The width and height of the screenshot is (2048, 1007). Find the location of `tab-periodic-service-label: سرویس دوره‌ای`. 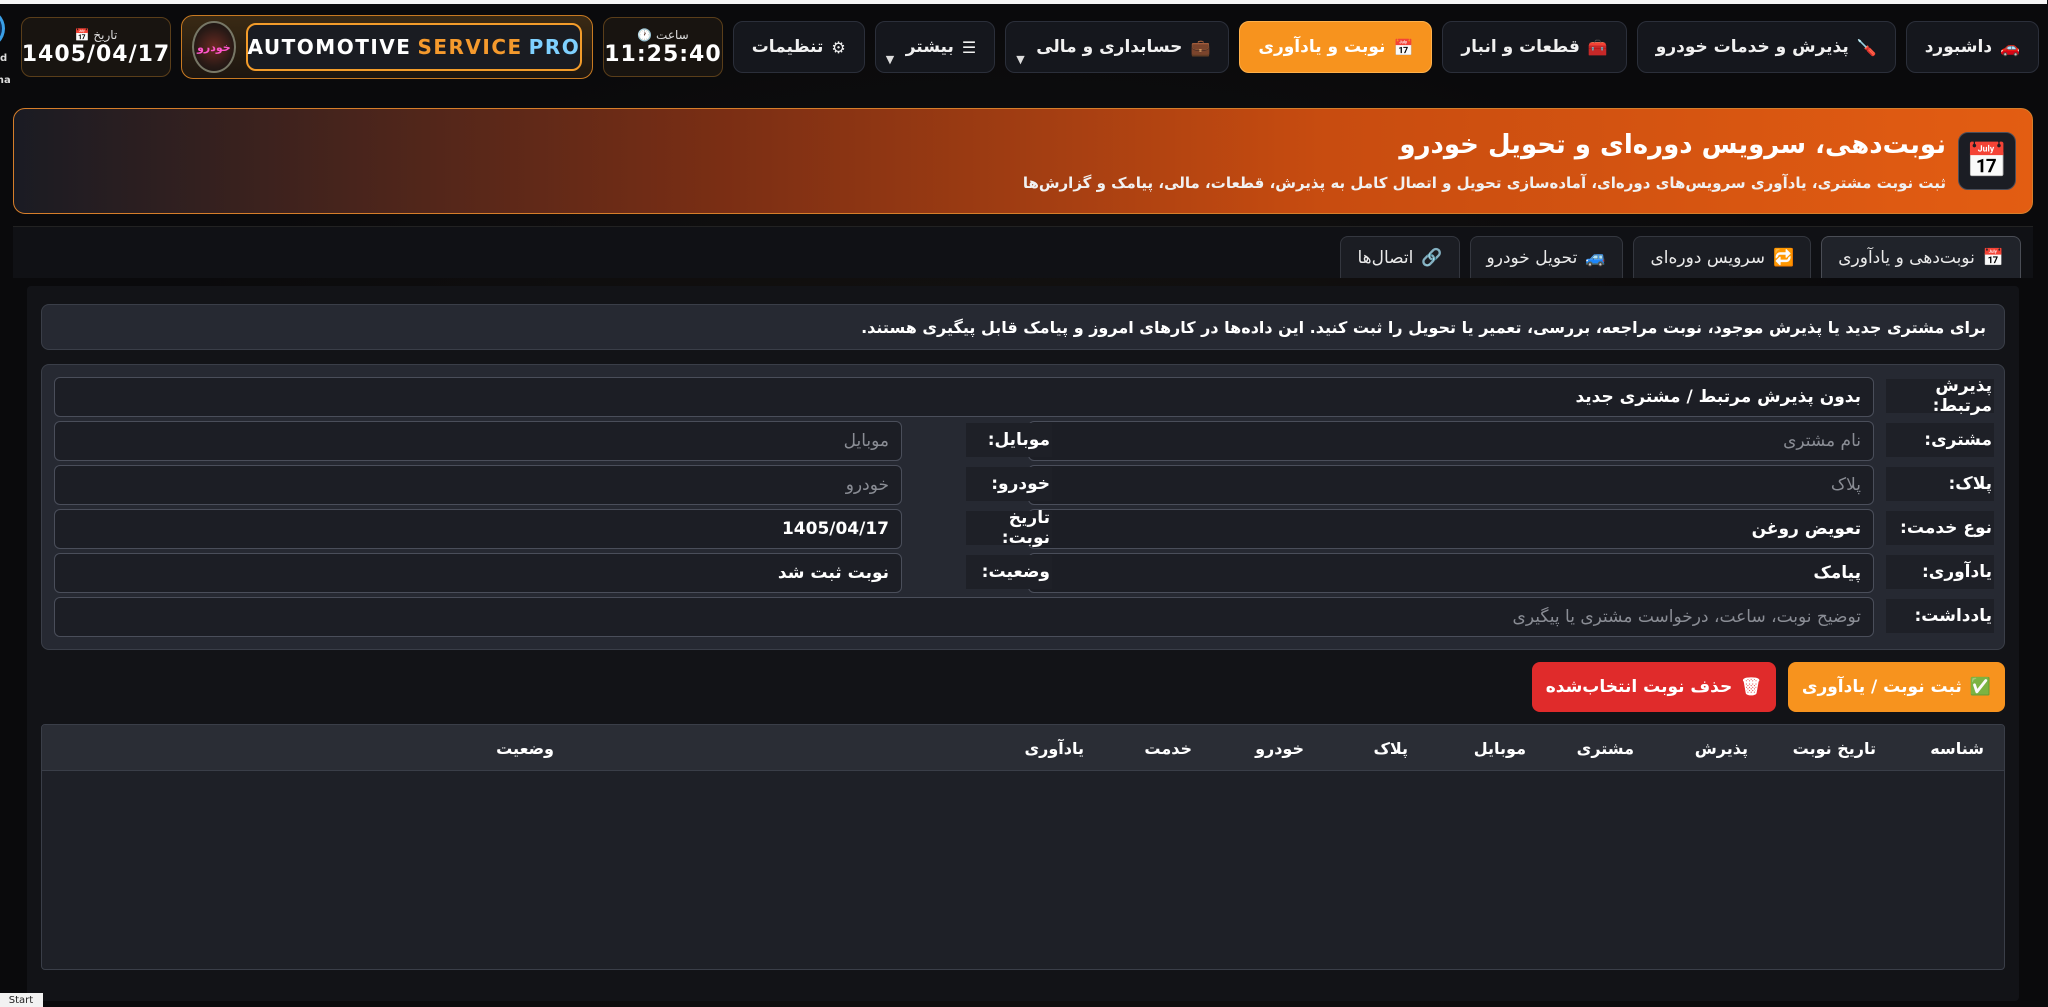

tab-periodic-service-label: سرویس دوره‌ای is located at coordinates (1709, 257).